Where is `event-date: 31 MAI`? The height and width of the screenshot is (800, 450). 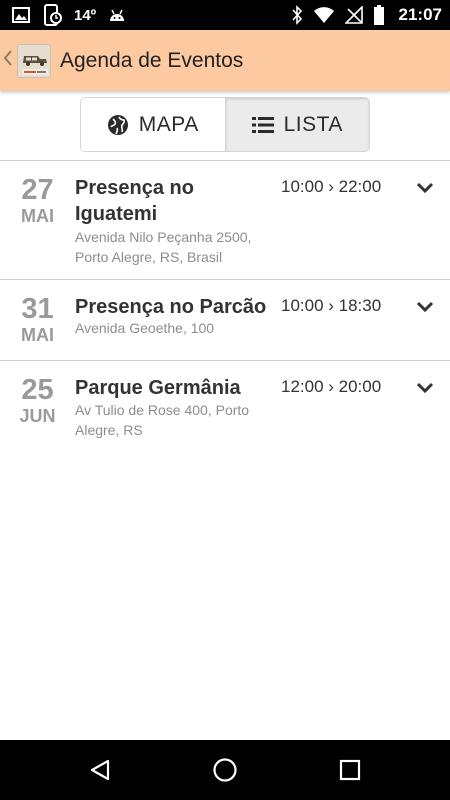
event-date: 31 MAI is located at coordinates (37, 320).